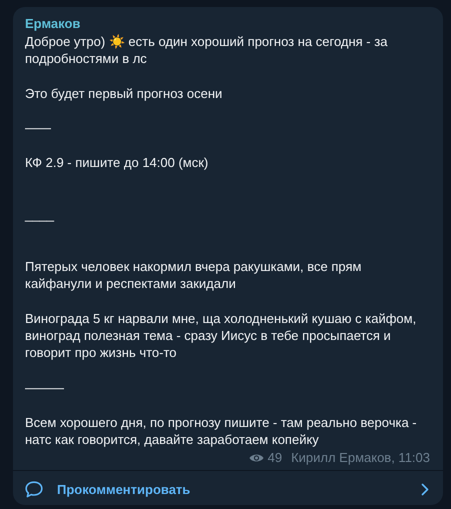 The height and width of the screenshot is (509, 451). Describe the element at coordinates (425, 489) in the screenshot. I see `chevron-right-icon` at that location.